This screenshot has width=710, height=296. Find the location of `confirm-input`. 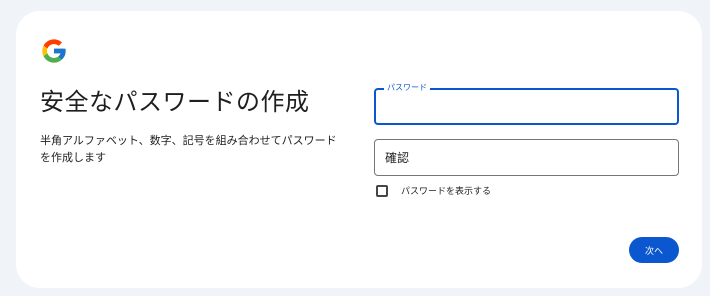

confirm-input is located at coordinates (526, 157).